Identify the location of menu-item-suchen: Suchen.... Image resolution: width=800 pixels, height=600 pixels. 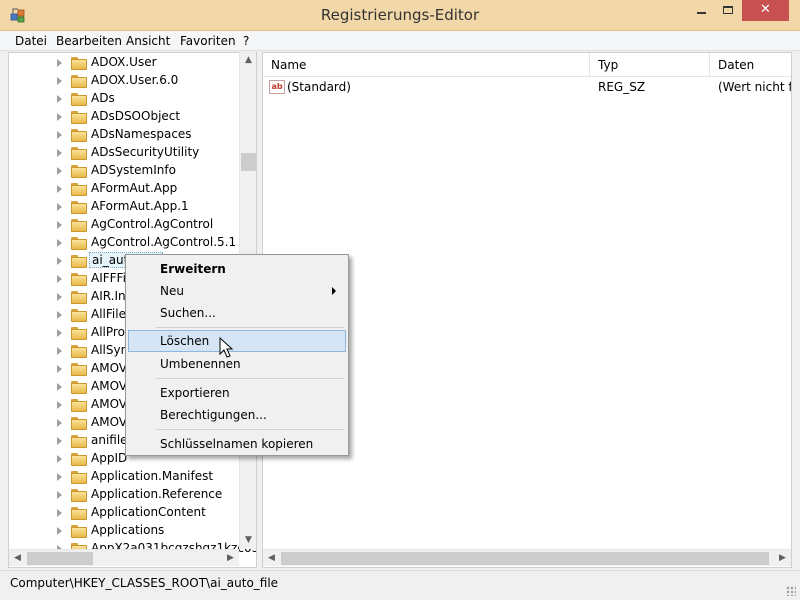
(237, 313).